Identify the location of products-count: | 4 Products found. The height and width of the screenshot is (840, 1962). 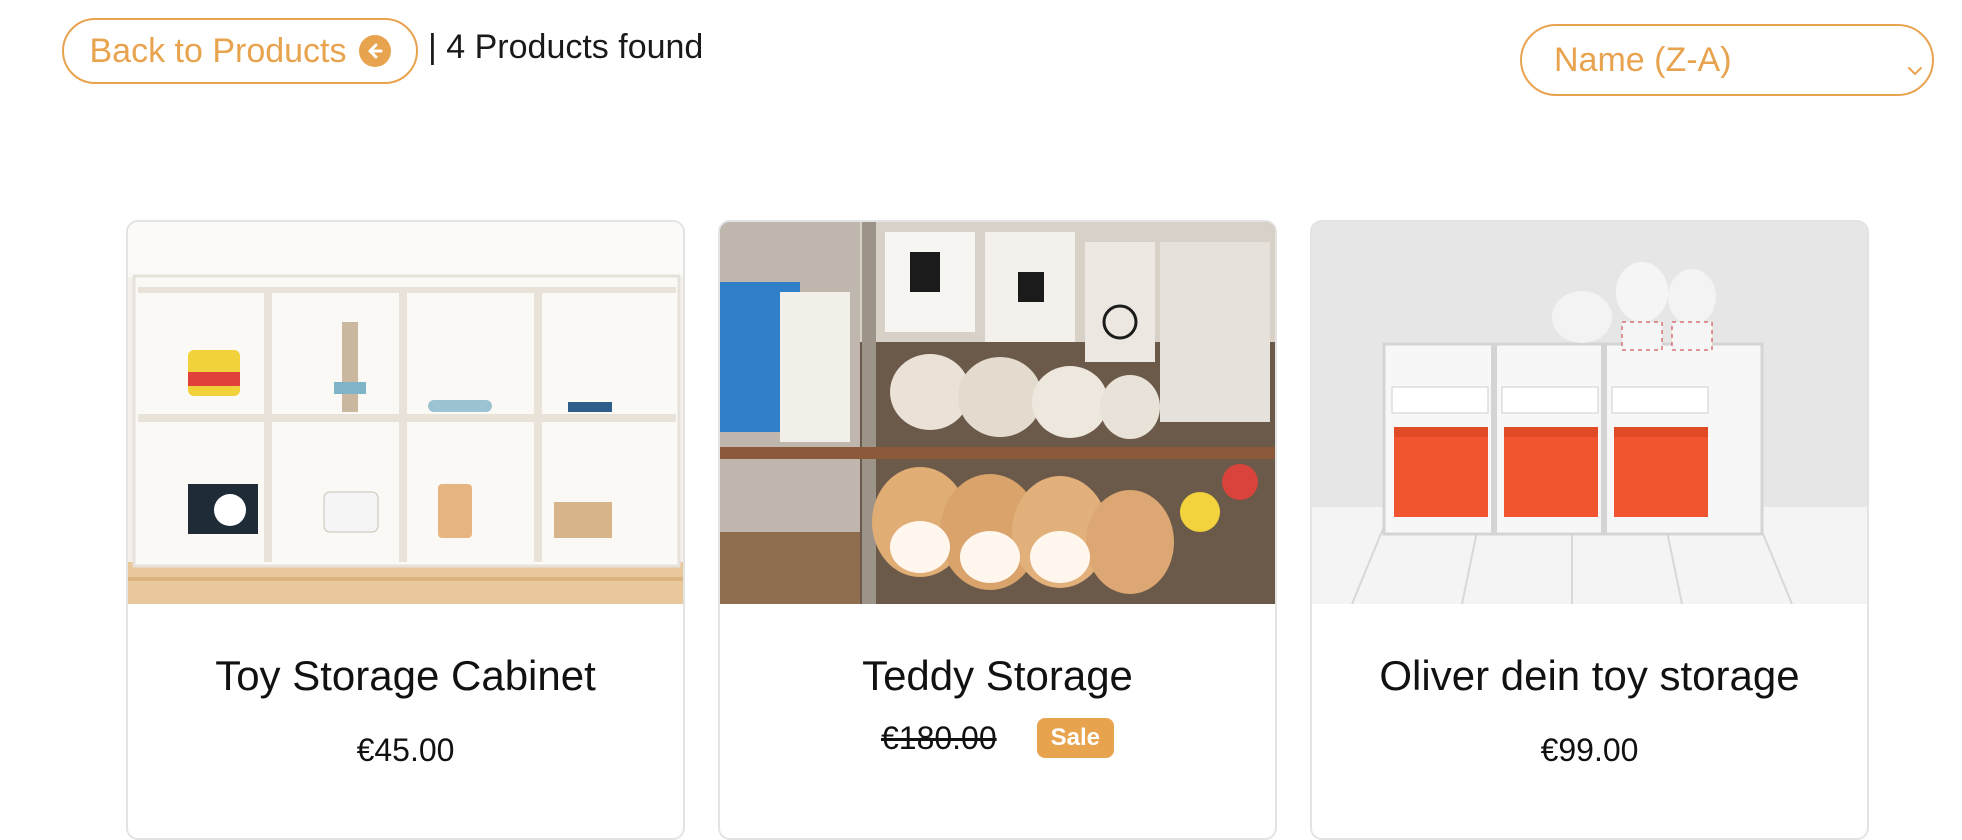
(566, 47).